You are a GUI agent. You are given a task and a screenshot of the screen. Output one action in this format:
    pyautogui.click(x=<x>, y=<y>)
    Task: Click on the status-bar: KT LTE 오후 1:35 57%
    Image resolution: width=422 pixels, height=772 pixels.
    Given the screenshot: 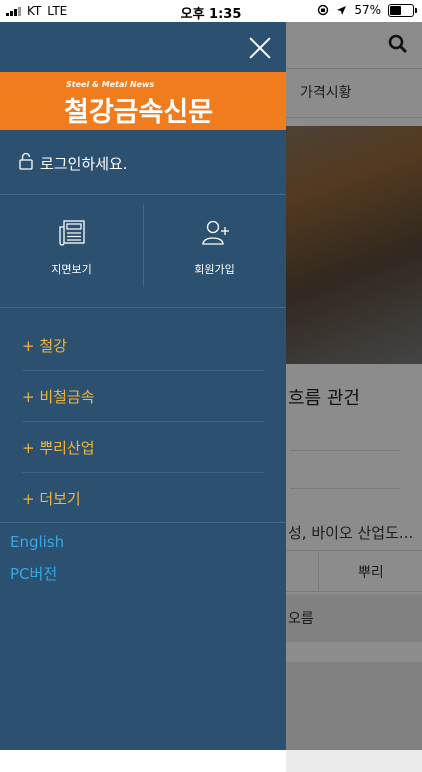 What is the action you would take?
    pyautogui.click(x=211, y=11)
    